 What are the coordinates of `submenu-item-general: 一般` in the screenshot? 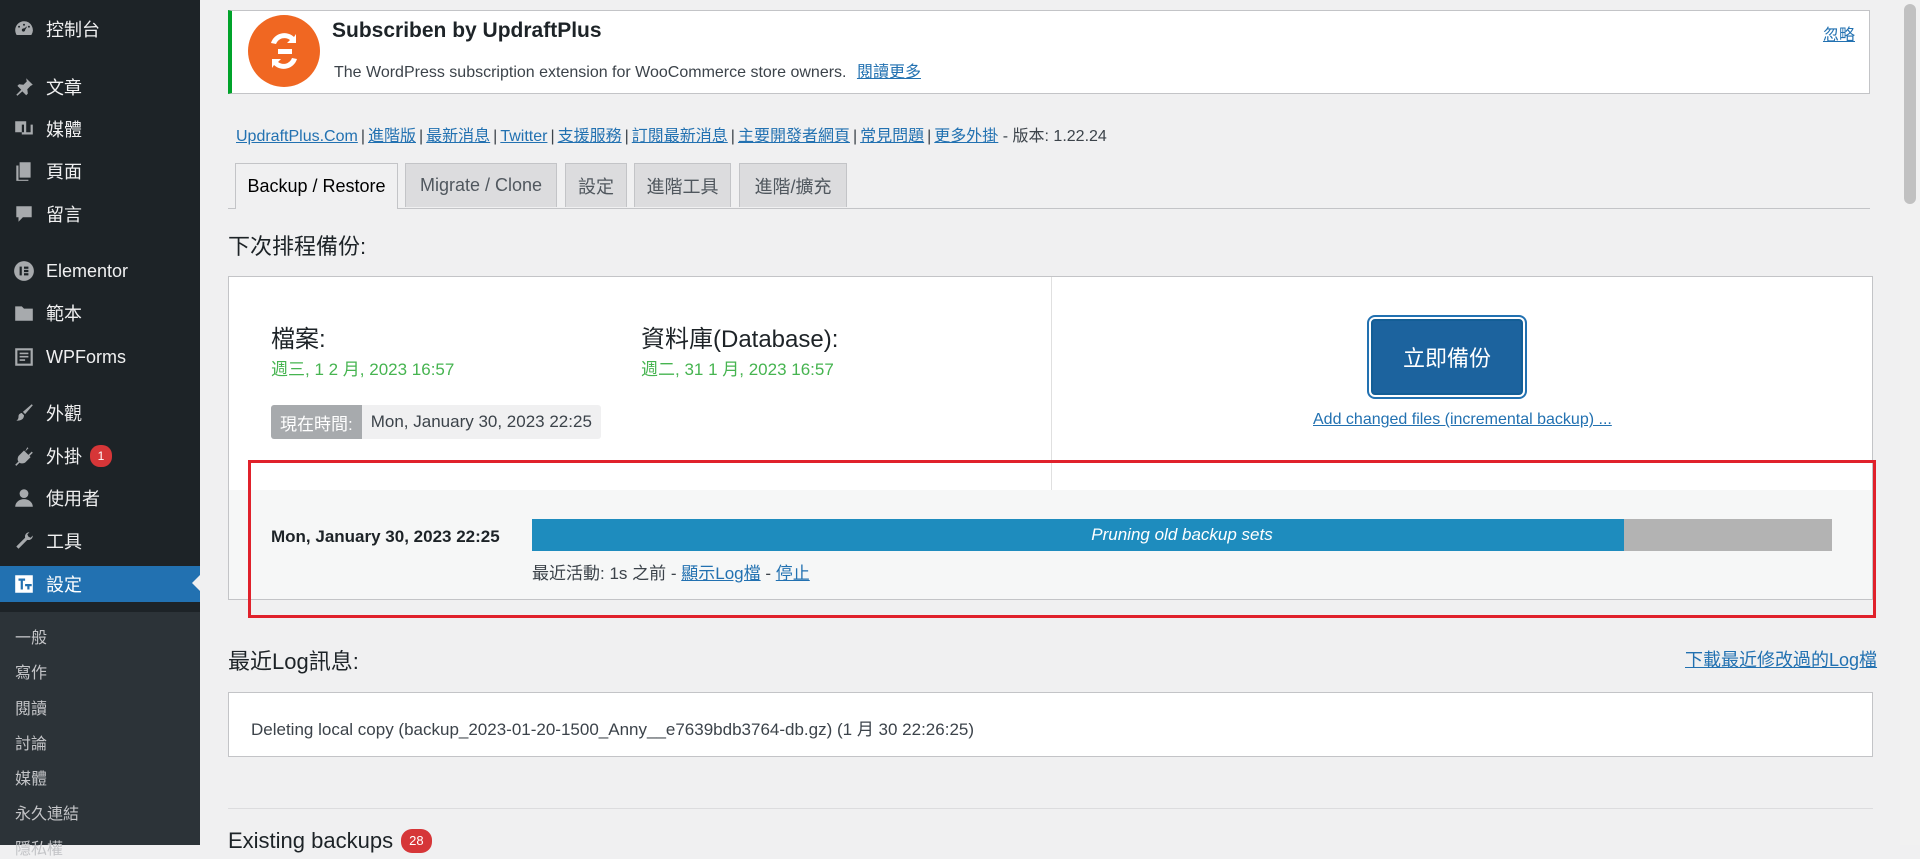 It's located at (31, 636).